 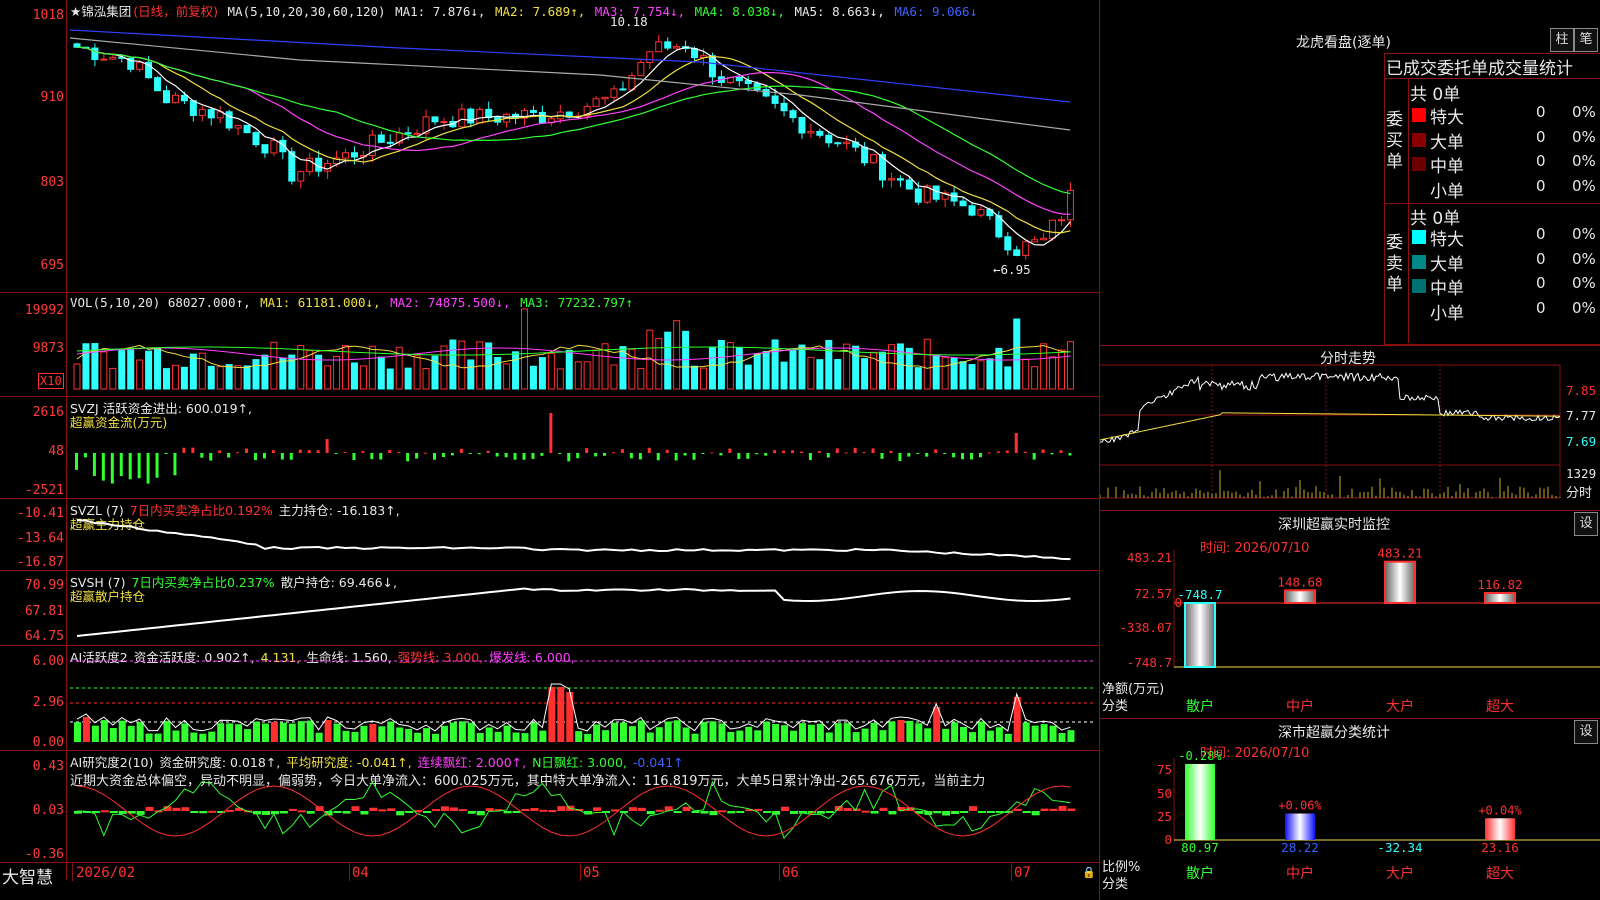 I want to click on volume-chart, so click(x=550, y=344).